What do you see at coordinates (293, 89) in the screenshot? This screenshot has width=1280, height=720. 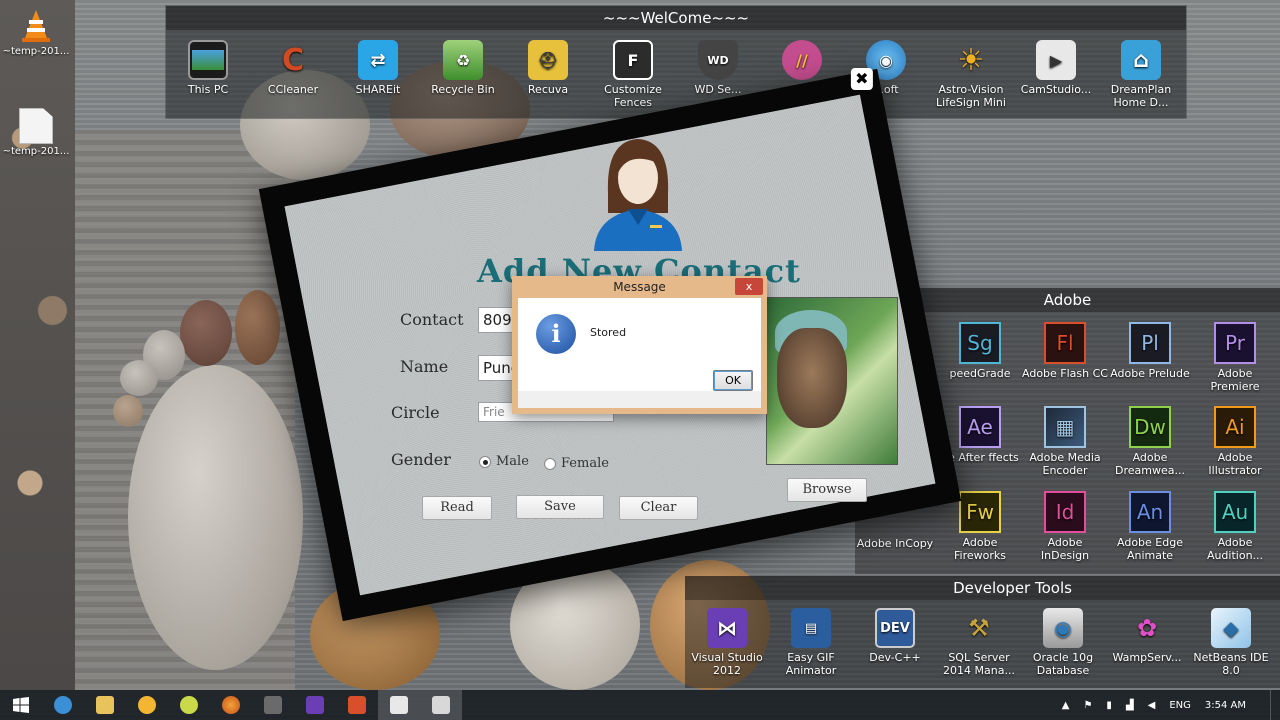 I see `icon-label: CCleaner` at bounding box center [293, 89].